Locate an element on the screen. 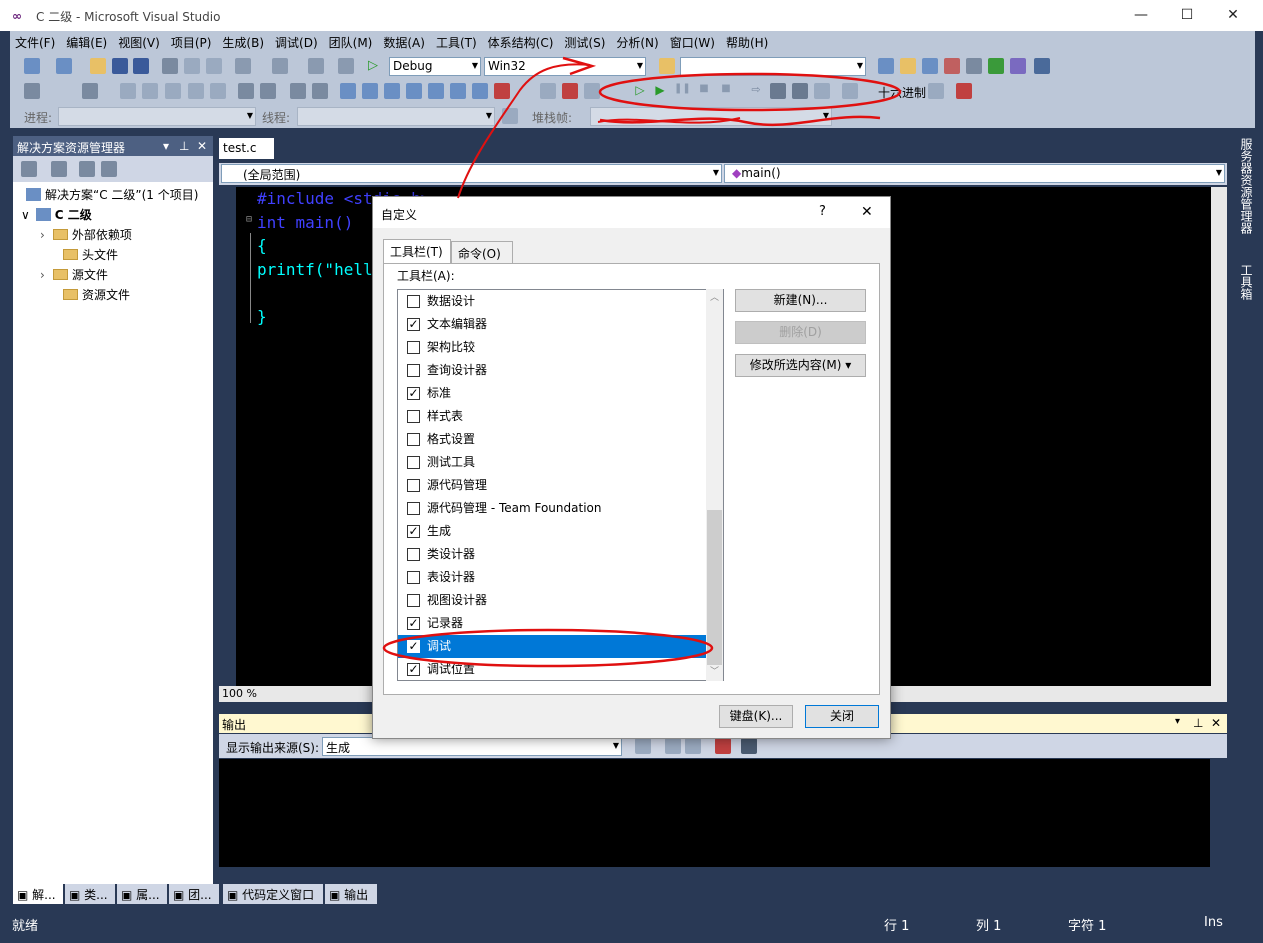  thread-combo: ▼ is located at coordinates (396, 116).